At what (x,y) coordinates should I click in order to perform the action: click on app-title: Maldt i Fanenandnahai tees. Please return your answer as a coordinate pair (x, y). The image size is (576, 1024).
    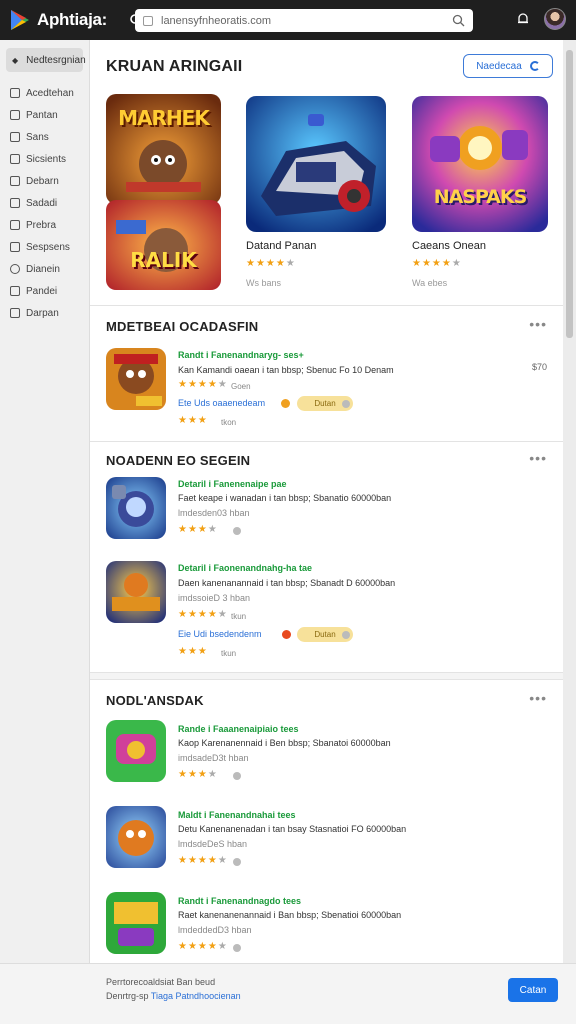
    Looking at the image, I should click on (237, 815).